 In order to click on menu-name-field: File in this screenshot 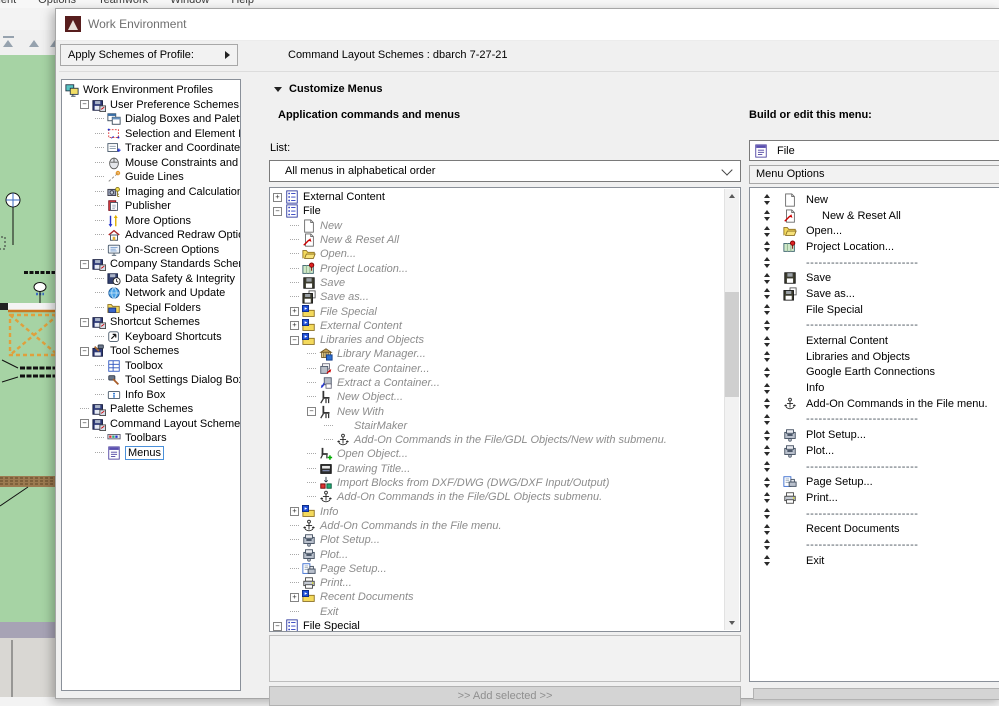, I will do `click(874, 150)`.